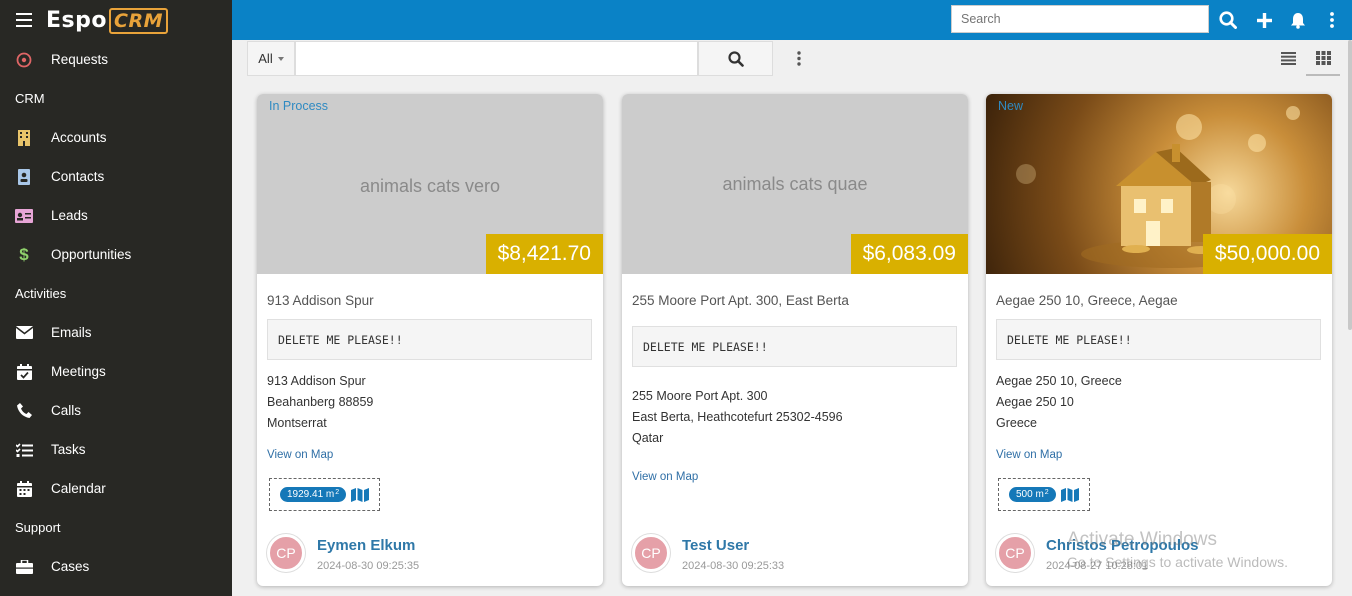 The height and width of the screenshot is (596, 1352). I want to click on price-badge: $8,421.70, so click(544, 254).